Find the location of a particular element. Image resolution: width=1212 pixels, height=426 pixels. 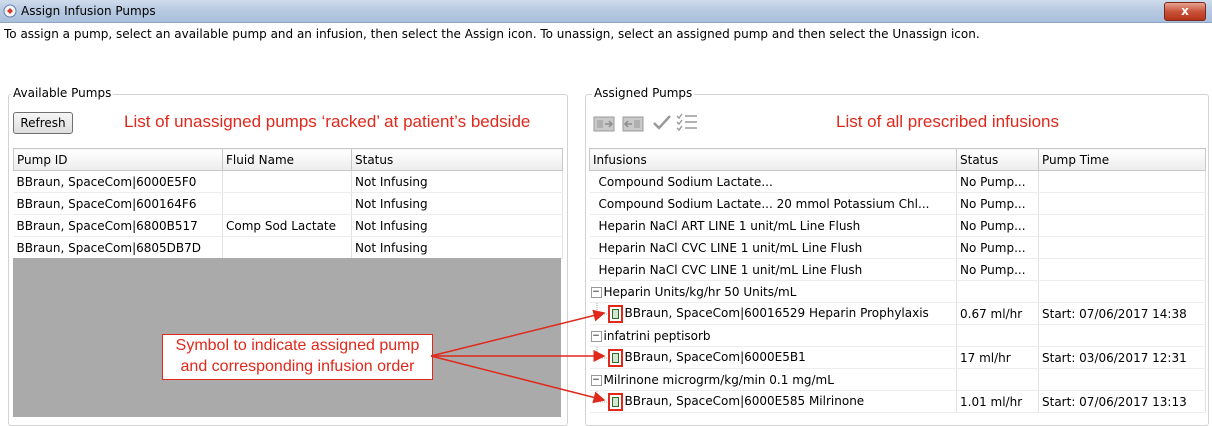

app-icon is located at coordinates (10, 11).